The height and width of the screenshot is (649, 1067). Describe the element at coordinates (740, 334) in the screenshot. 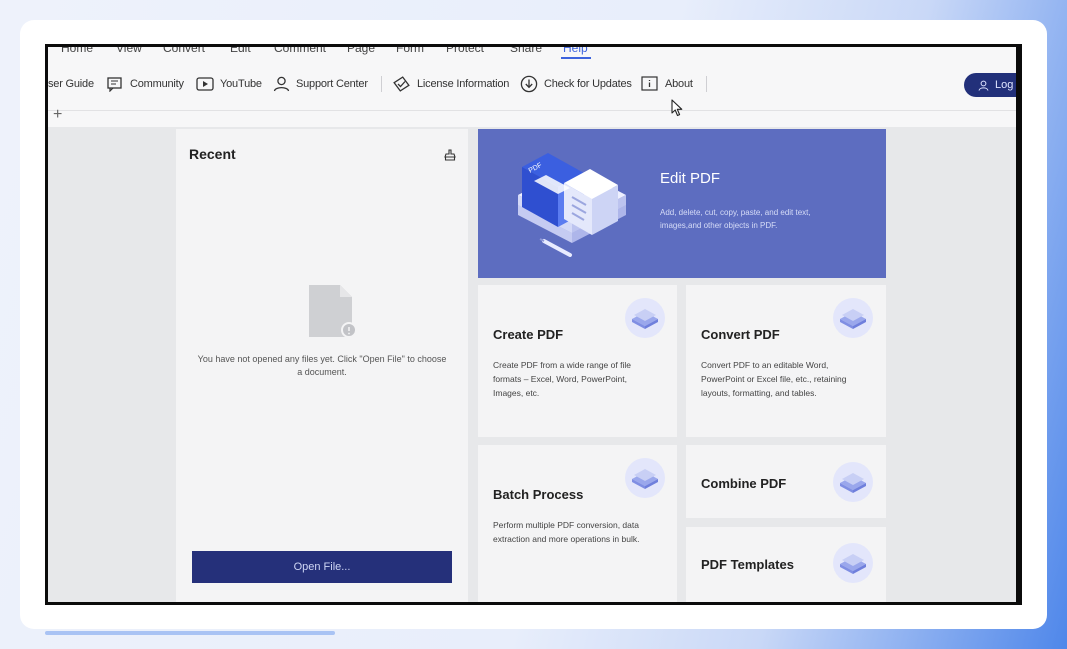

I see `convert-pdf-title: Convert PDF` at that location.